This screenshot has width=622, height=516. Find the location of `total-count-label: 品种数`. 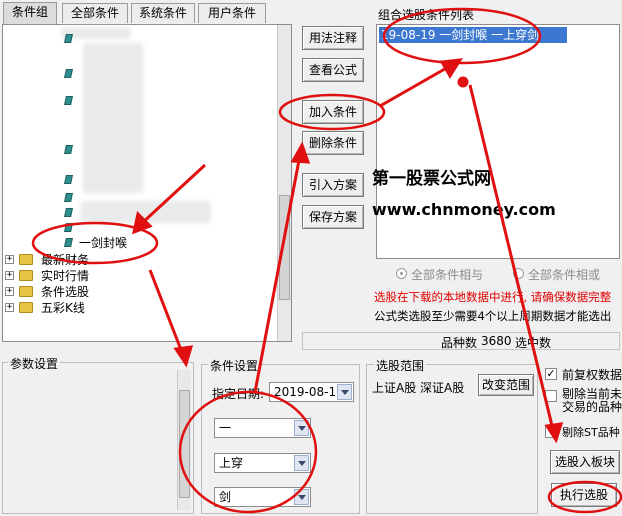

total-count-label: 品种数 is located at coordinates (459, 343).